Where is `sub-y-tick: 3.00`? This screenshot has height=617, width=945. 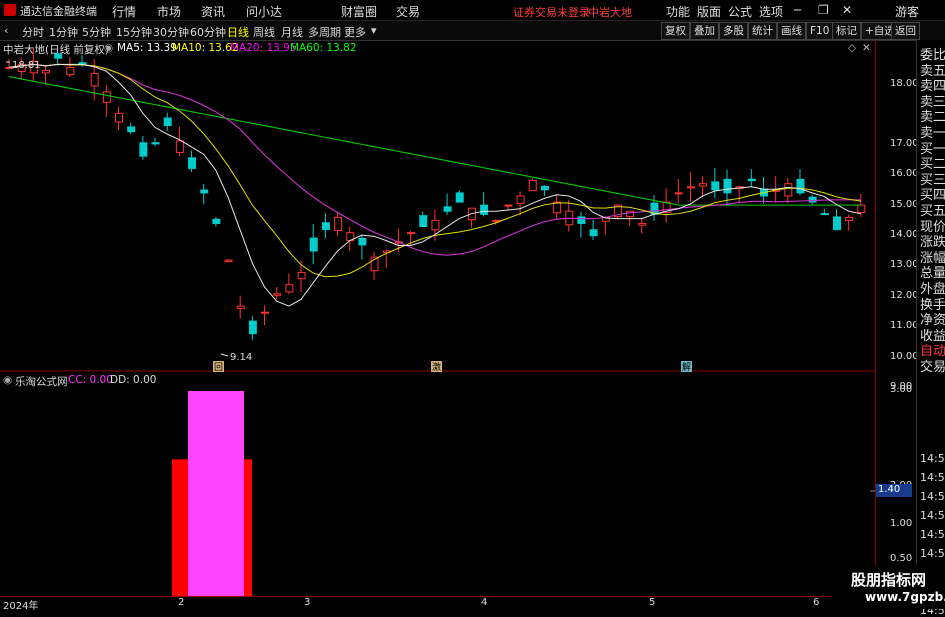
sub-y-tick: 3.00 is located at coordinates (901, 389).